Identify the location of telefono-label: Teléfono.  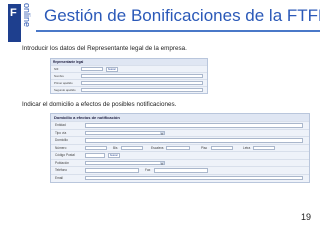
(61, 170).